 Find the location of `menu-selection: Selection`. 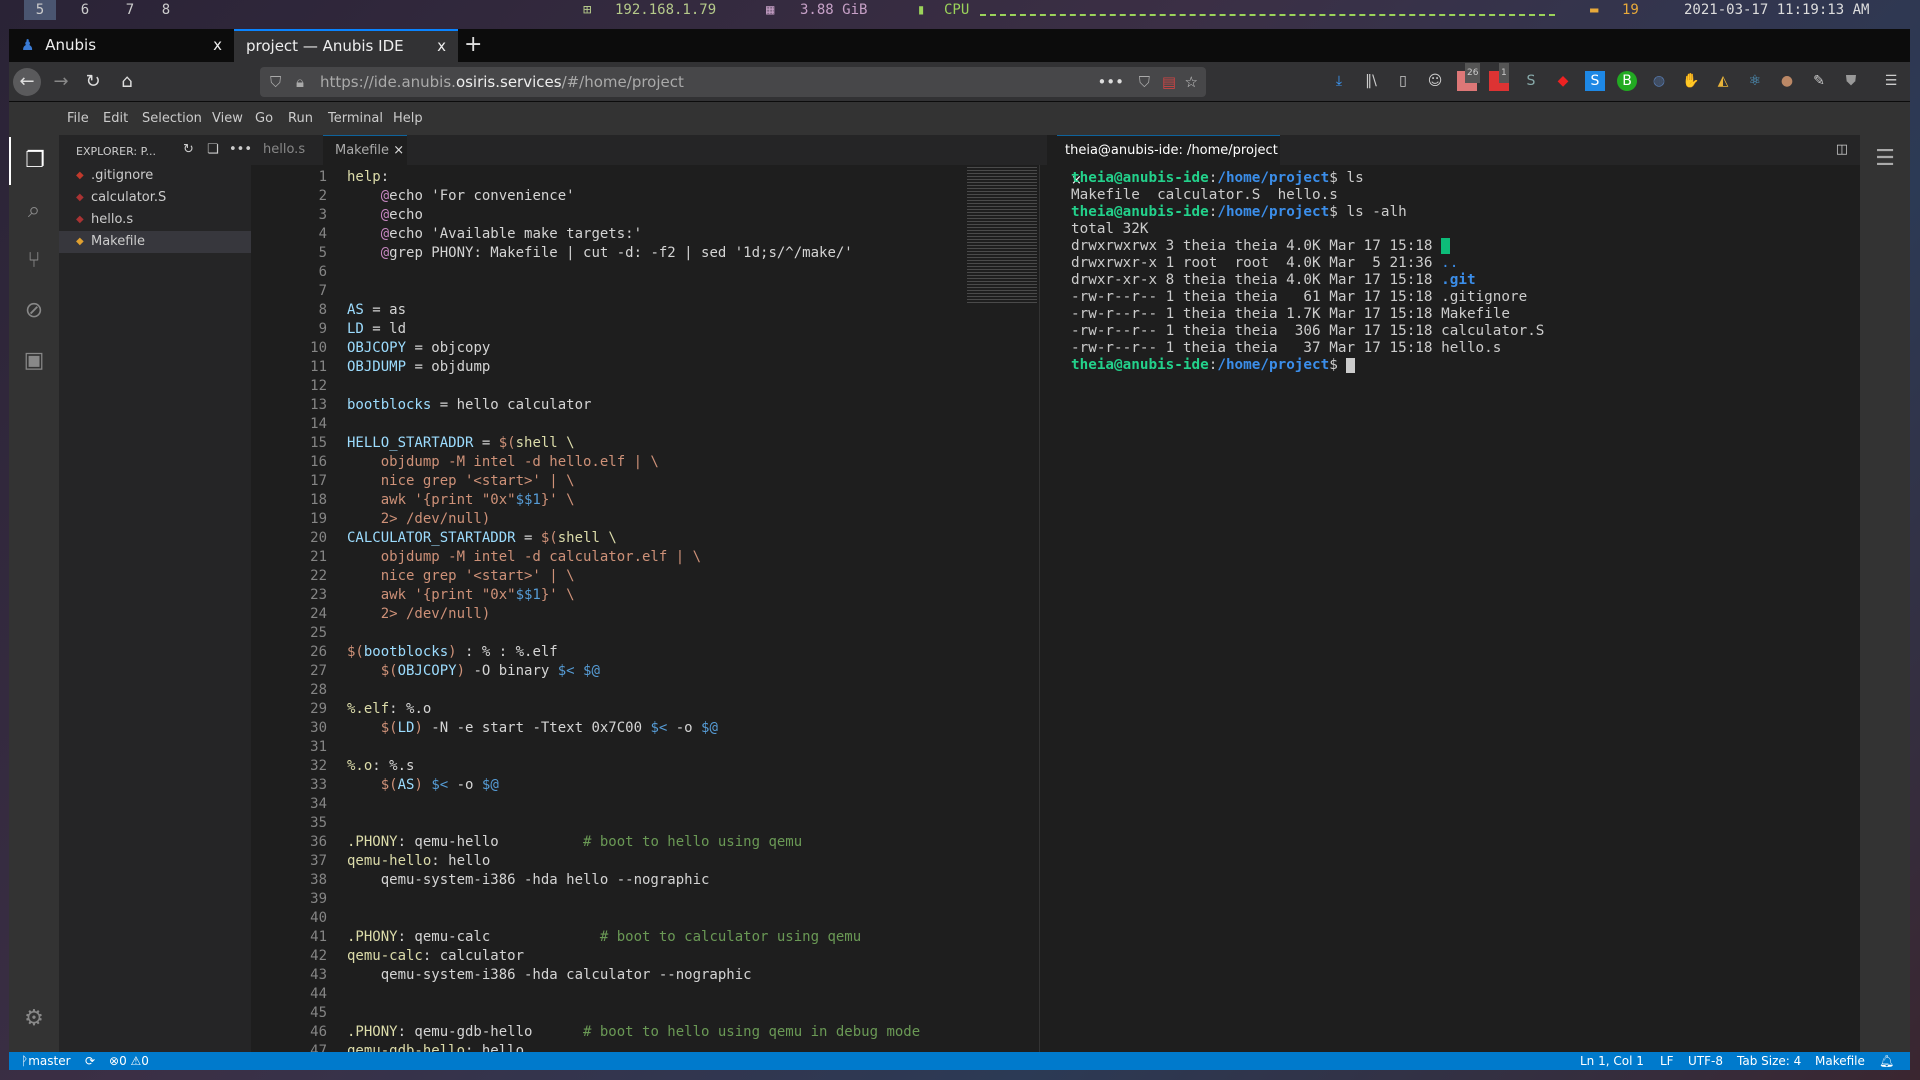

menu-selection: Selection is located at coordinates (172, 118).